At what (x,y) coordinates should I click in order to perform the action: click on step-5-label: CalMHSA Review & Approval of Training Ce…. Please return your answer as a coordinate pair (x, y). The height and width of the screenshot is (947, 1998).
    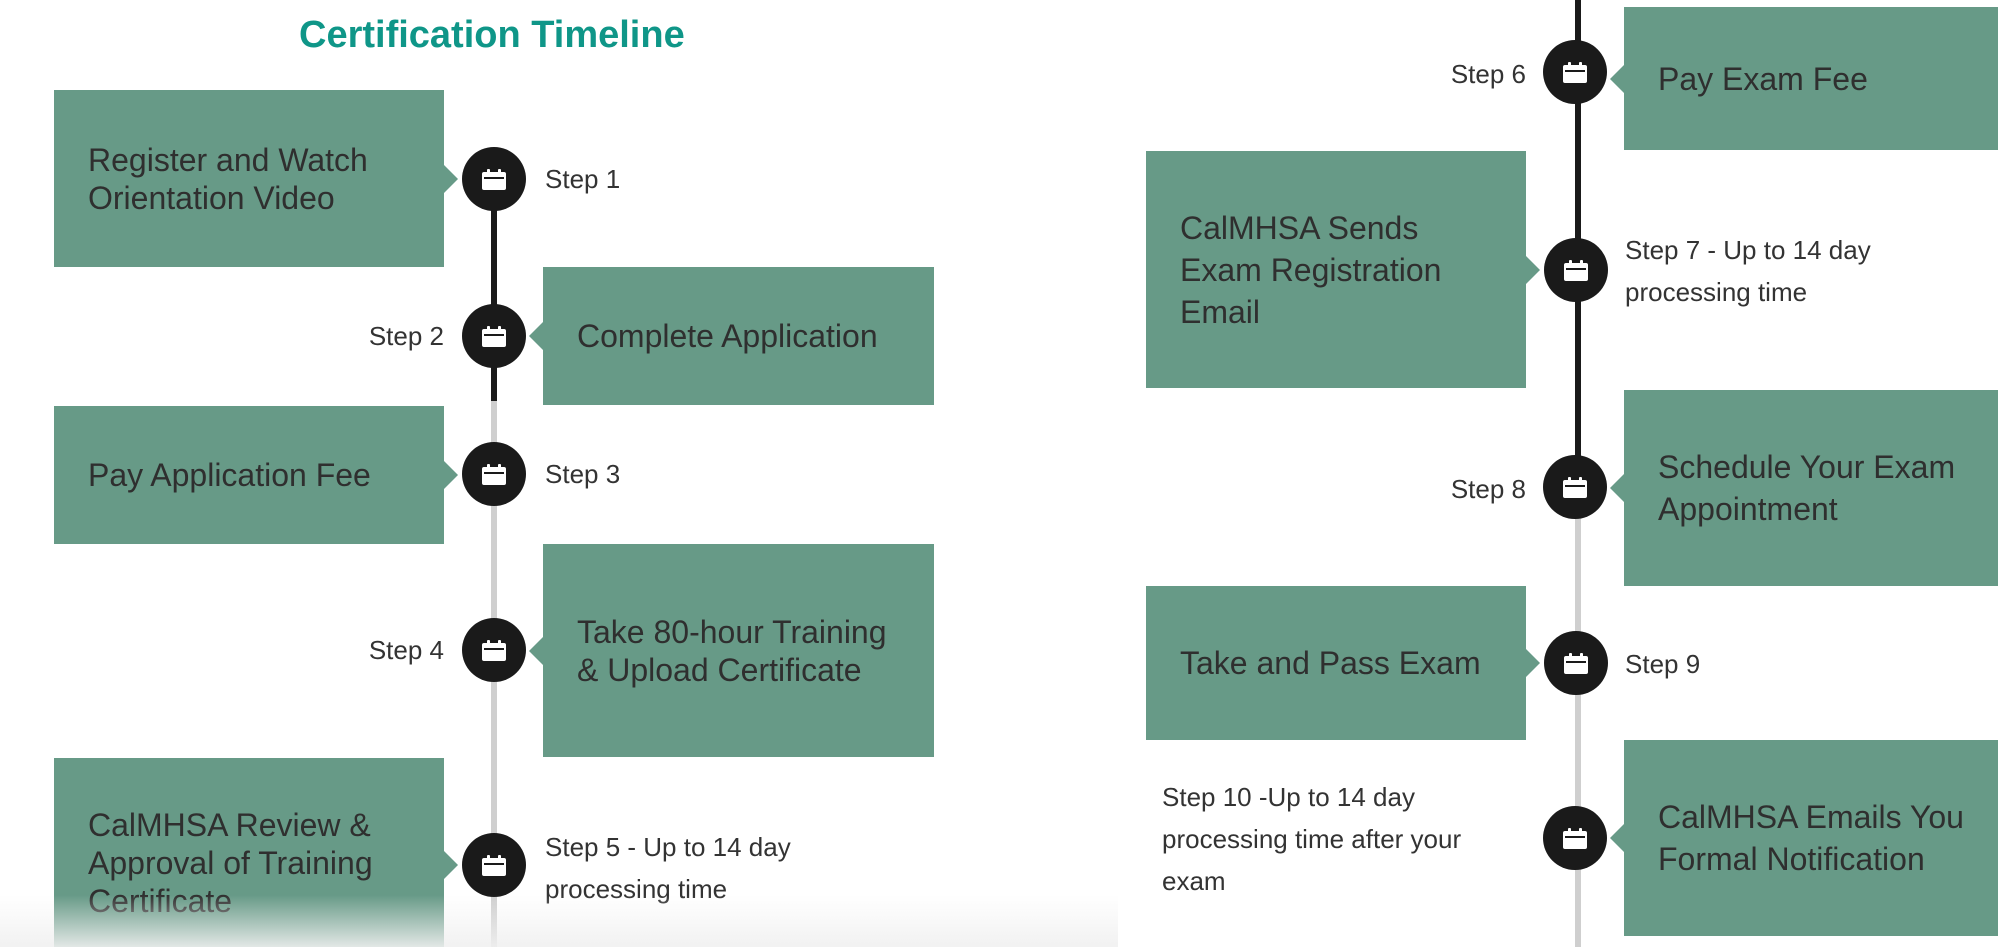
    Looking at the image, I should click on (230, 863).